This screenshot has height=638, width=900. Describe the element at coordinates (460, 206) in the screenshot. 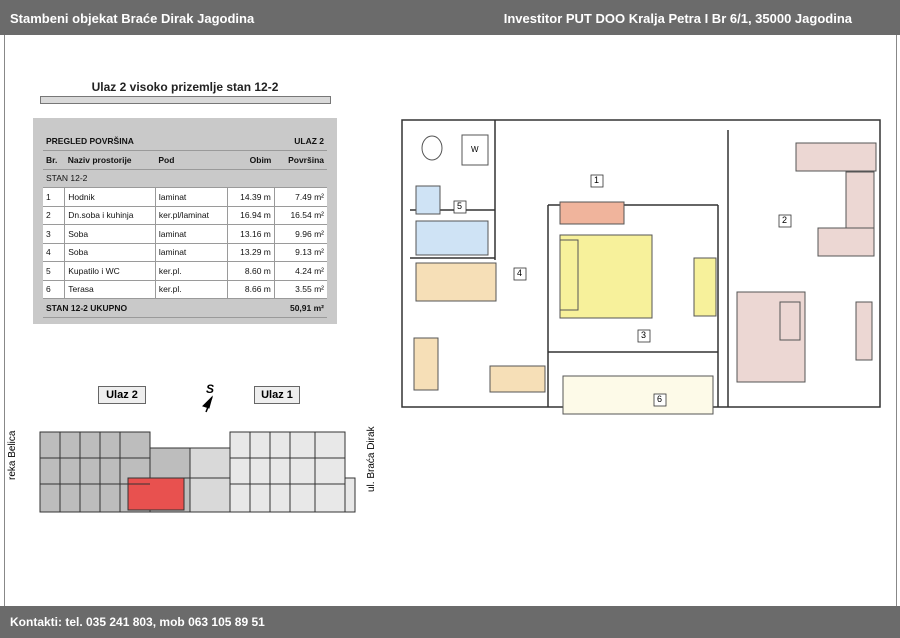

I see `room-number-5: 5` at that location.